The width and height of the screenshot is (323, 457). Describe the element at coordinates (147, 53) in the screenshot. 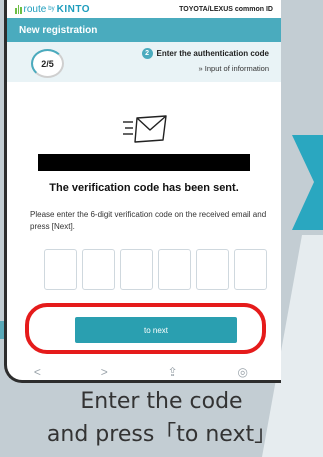

I see `current-step-number: 2` at that location.